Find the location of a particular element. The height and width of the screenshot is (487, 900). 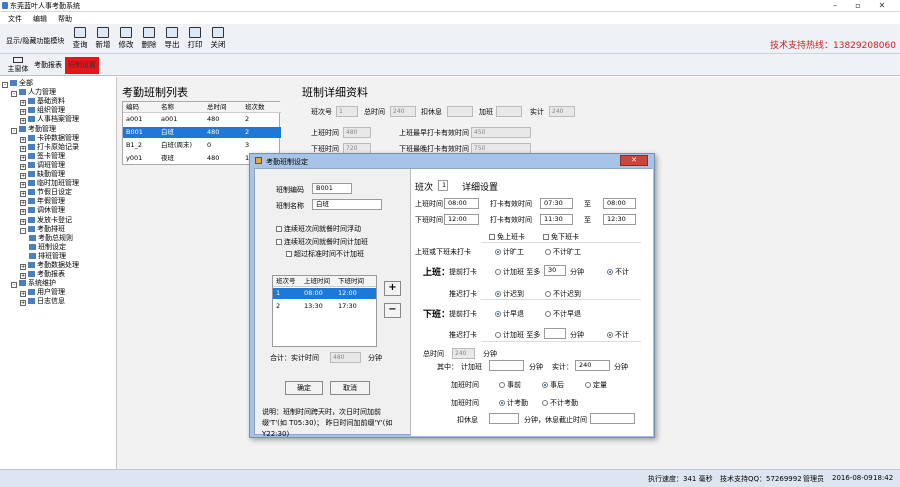

miss-absent-radio: 计旷工 is located at coordinates (509, 252).